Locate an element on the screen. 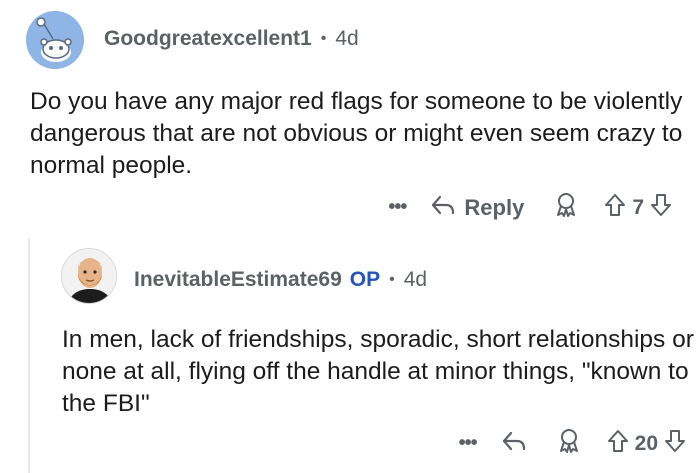  comment-actions: ••• 20 is located at coordinates (572, 443).